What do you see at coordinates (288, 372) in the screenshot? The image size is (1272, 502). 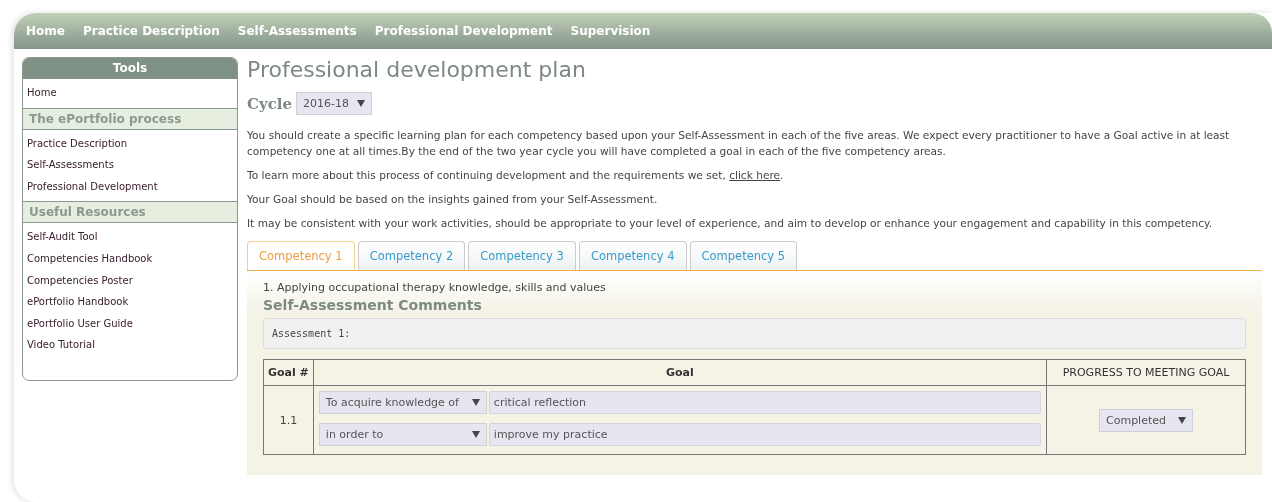 I see `column-header: Goal #` at bounding box center [288, 372].